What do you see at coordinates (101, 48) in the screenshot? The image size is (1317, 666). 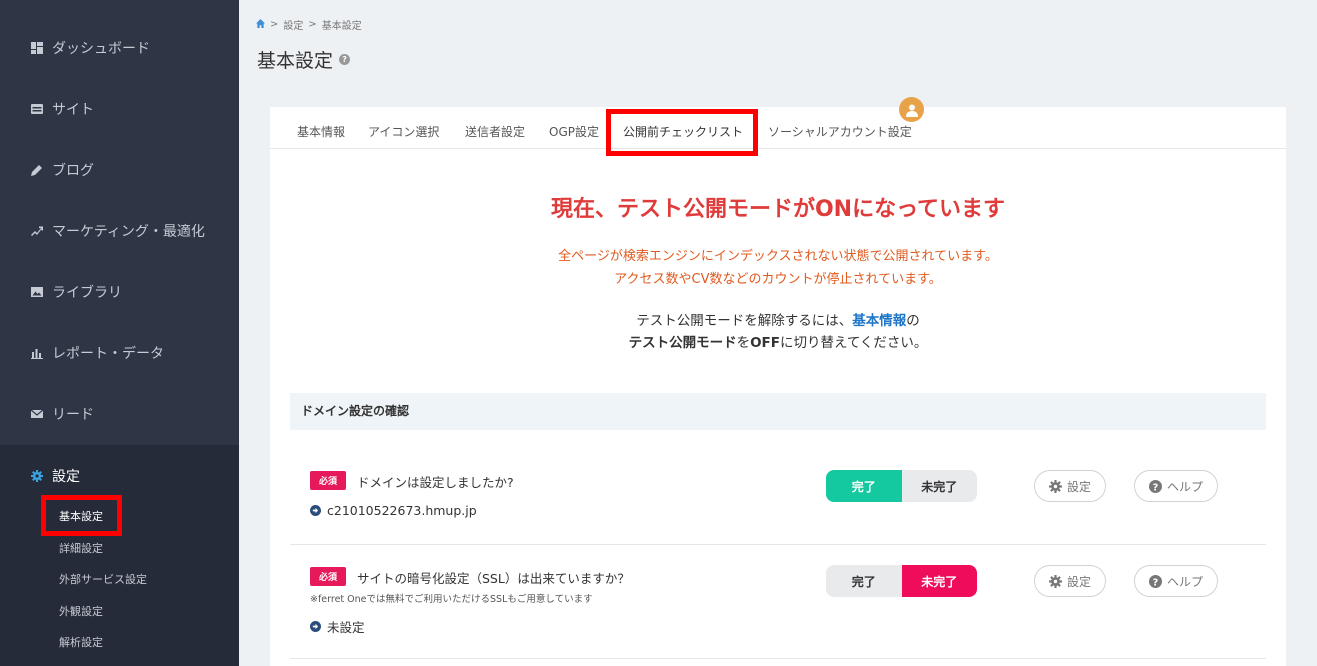 I see `sidebar-item-label: ダッシュボード` at bounding box center [101, 48].